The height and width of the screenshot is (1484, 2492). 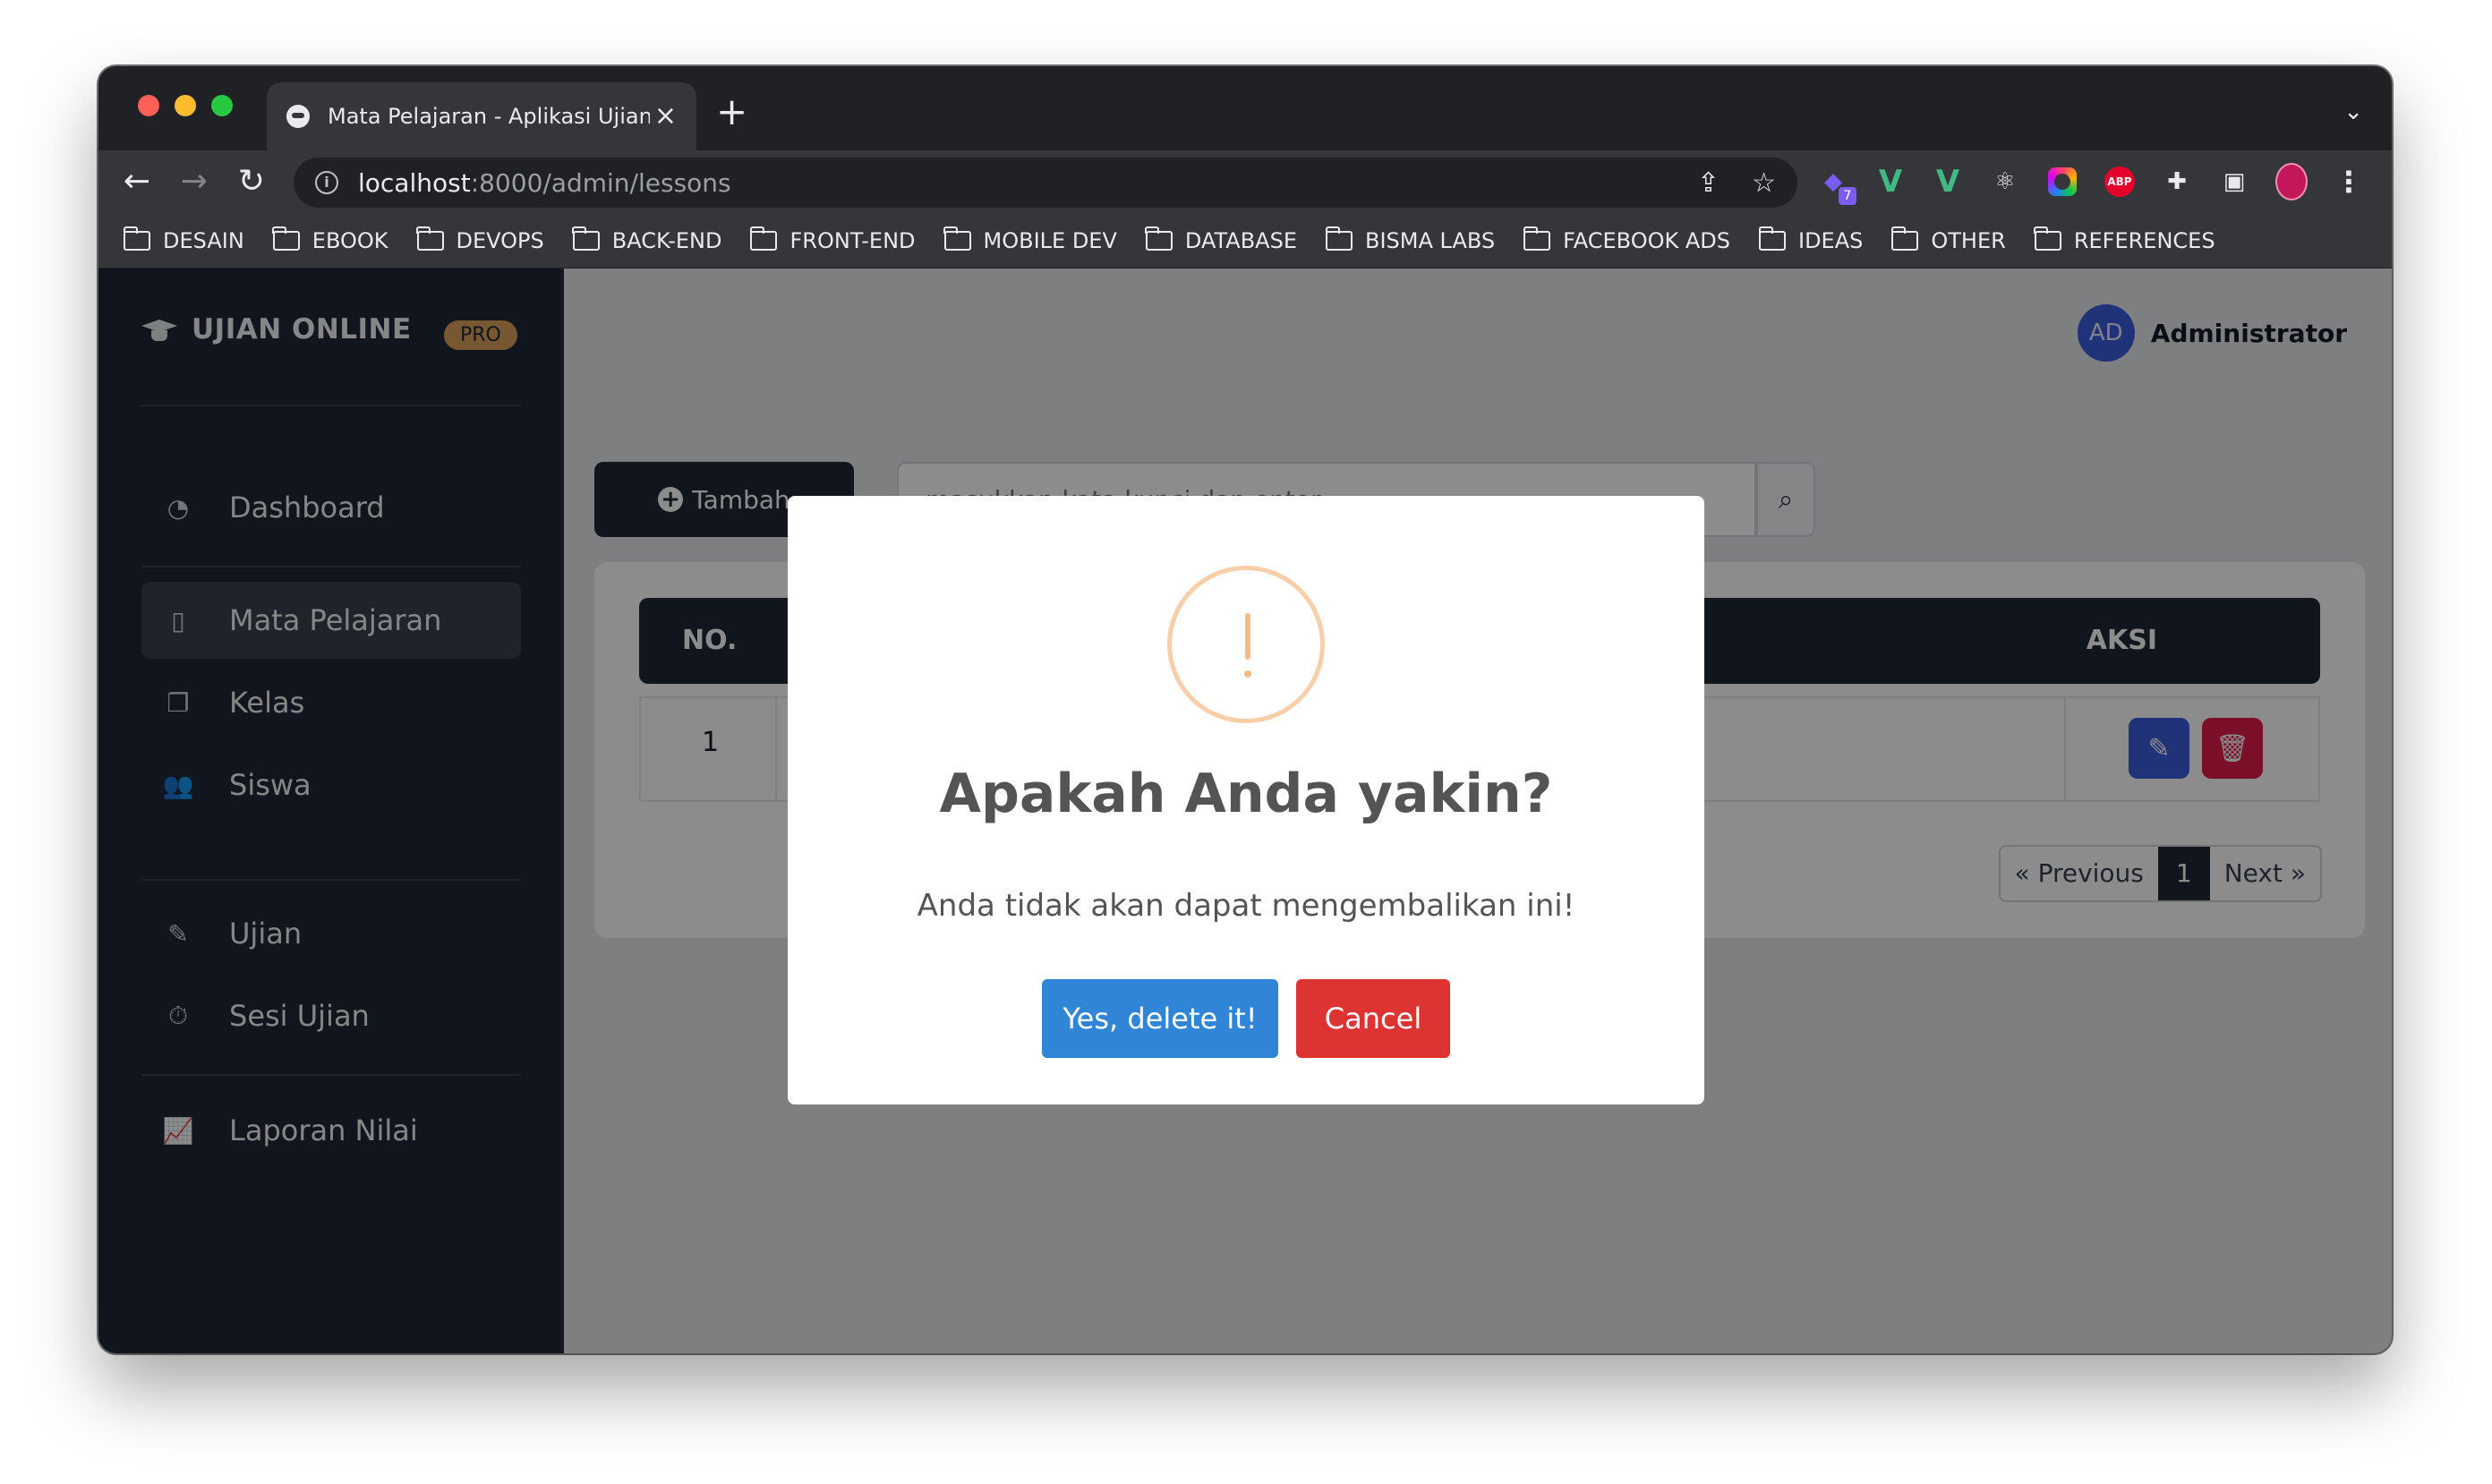 What do you see at coordinates (2124, 239) in the screenshot?
I see `bookmark-folder: REFERENCES` at bounding box center [2124, 239].